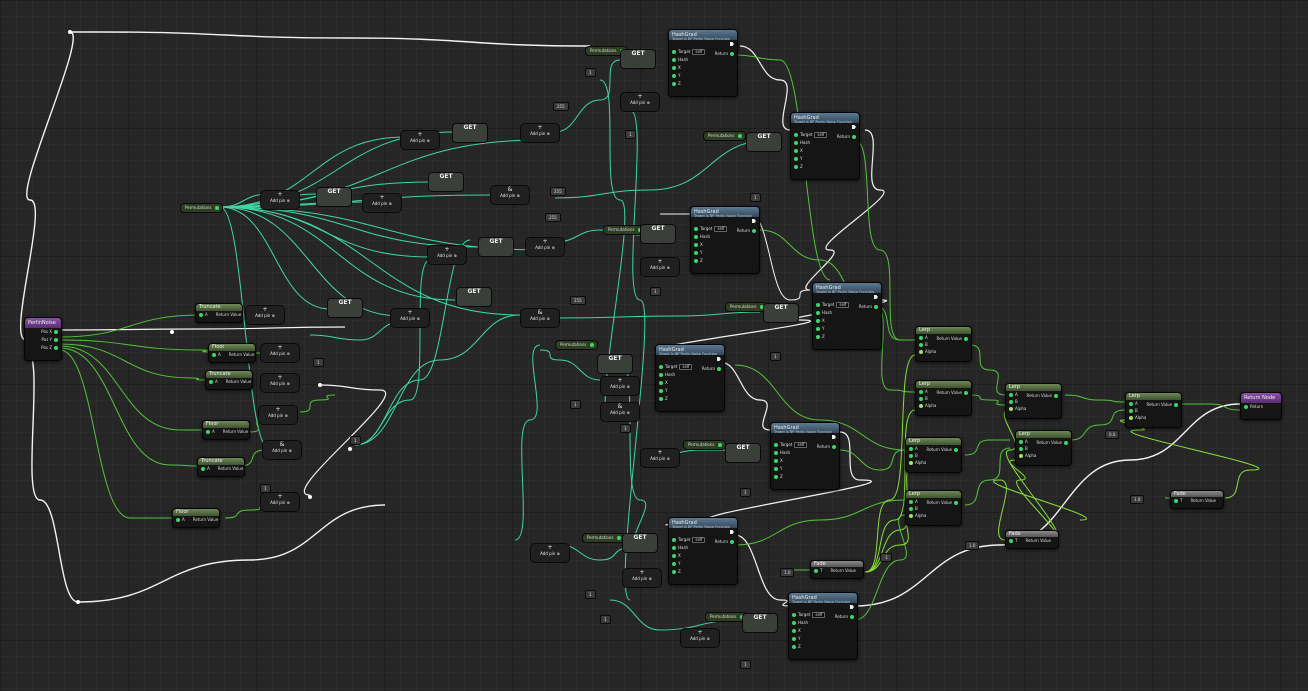 This screenshot has width=1308, height=691. I want to click on function-entry-pin: Pos X, so click(43, 332).